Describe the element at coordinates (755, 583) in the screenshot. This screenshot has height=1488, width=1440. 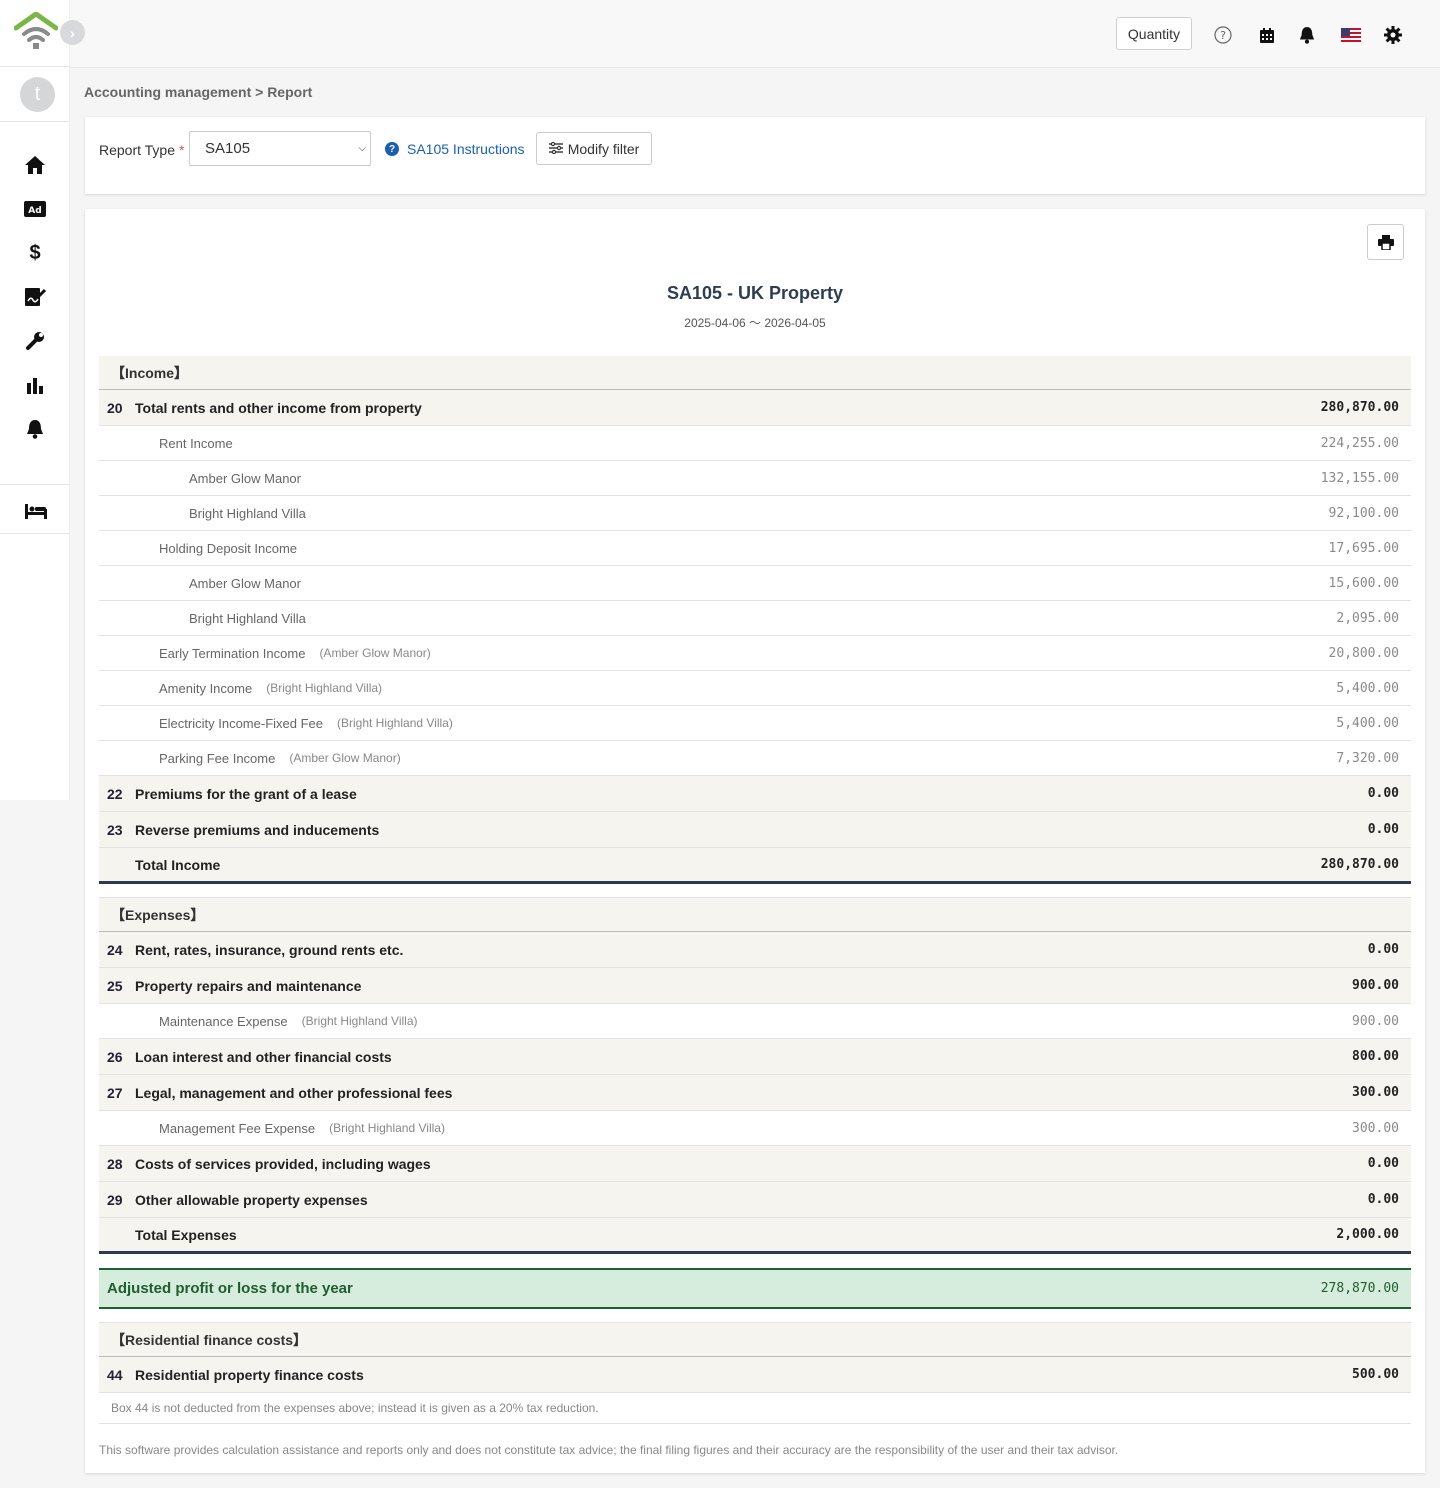
I see `table-row: Amber Glow Manor 15,600.00` at that location.